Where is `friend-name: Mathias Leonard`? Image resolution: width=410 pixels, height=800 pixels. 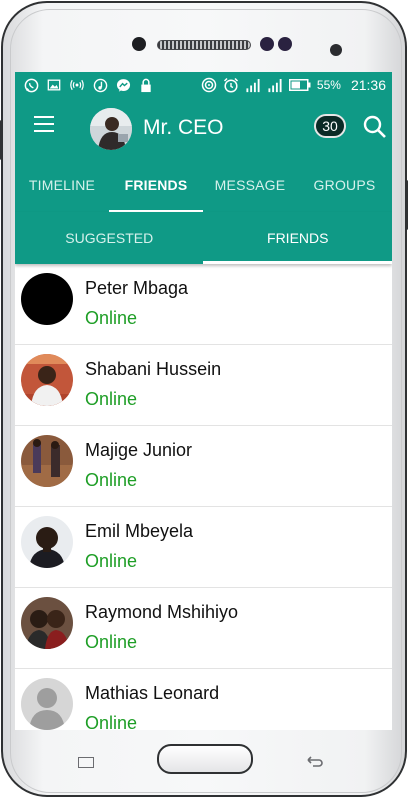 friend-name: Mathias Leonard is located at coordinates (152, 693).